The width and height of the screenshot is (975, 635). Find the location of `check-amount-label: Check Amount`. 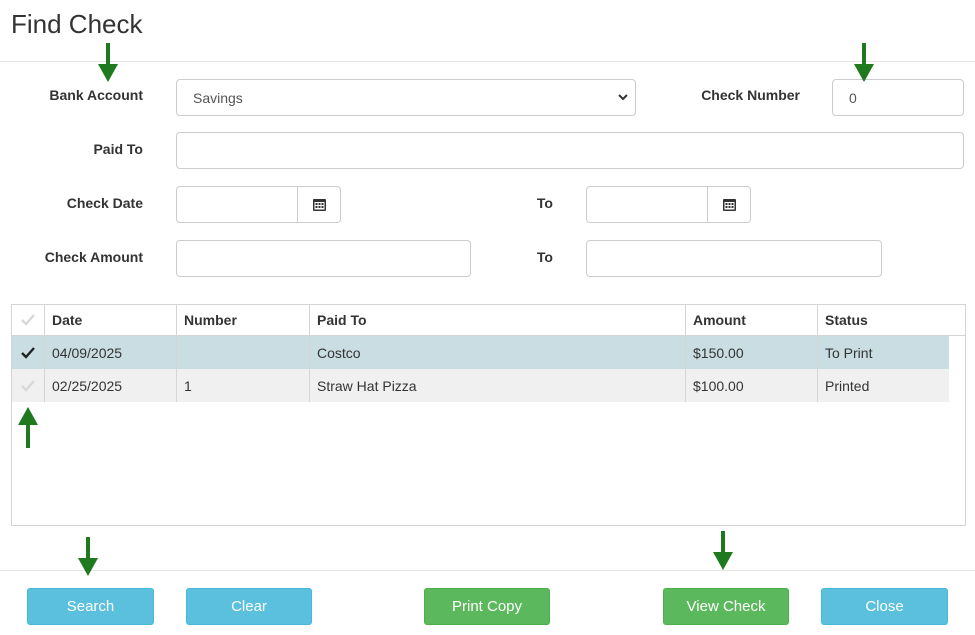

check-amount-label: Check Amount is located at coordinates (93, 257).